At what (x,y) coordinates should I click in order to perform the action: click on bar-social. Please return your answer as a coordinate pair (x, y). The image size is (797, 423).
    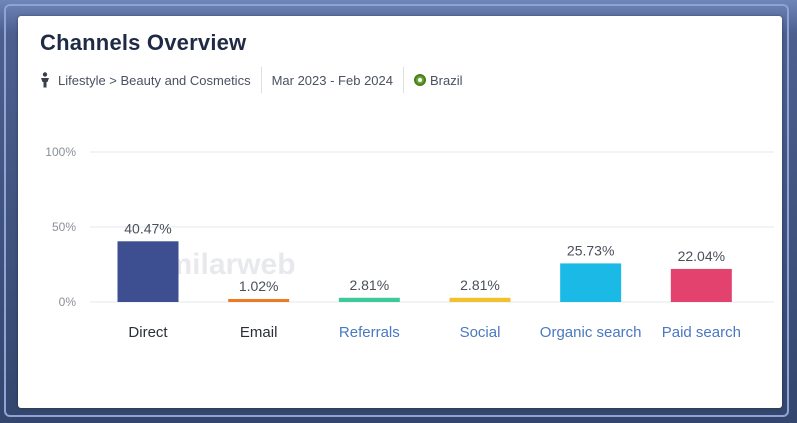
    Looking at the image, I should click on (480, 299).